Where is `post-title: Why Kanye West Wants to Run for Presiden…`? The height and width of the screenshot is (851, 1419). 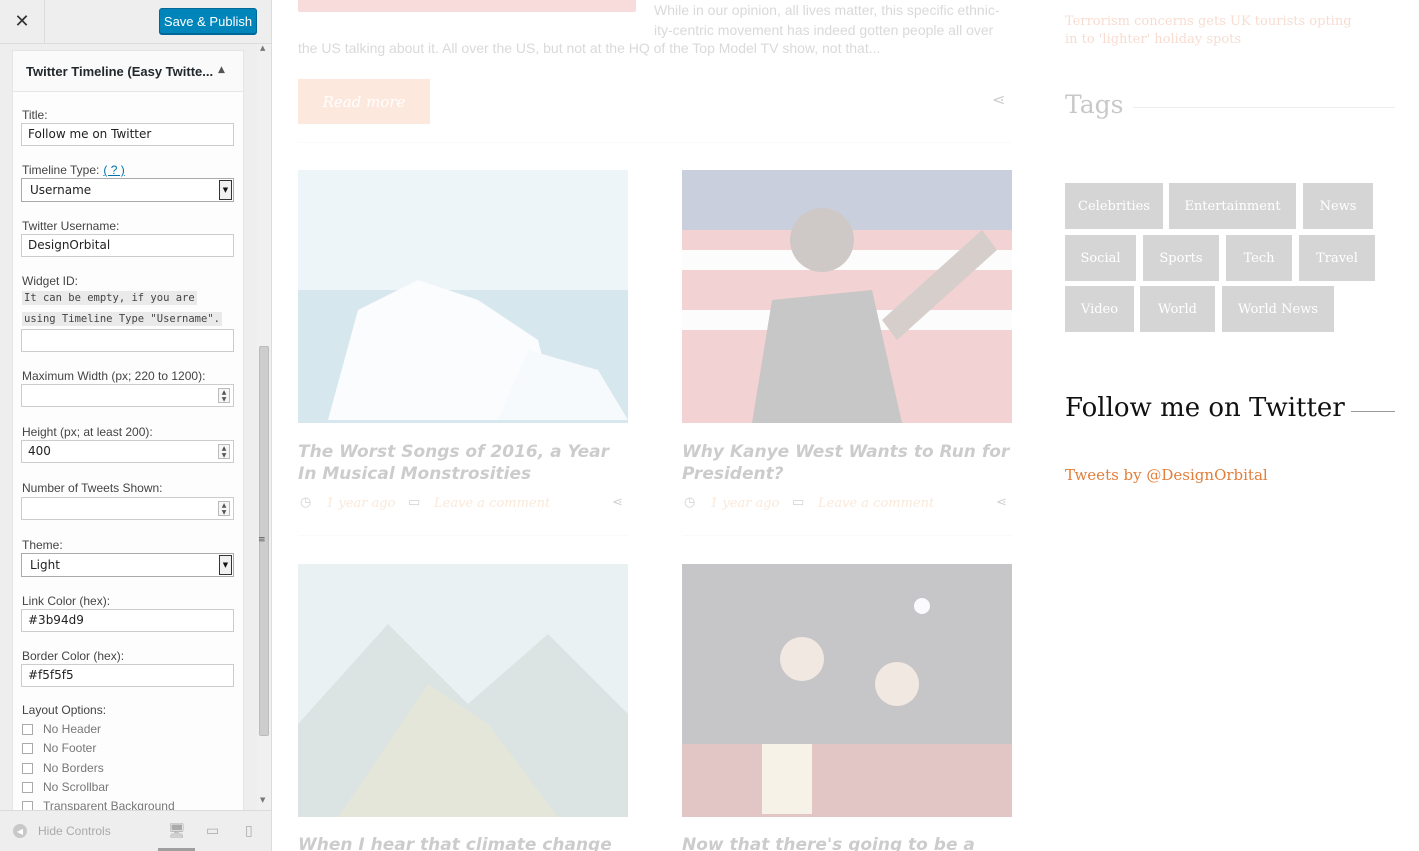
post-title: Why Kanye West Wants to Run for Presiden… is located at coordinates (847, 463).